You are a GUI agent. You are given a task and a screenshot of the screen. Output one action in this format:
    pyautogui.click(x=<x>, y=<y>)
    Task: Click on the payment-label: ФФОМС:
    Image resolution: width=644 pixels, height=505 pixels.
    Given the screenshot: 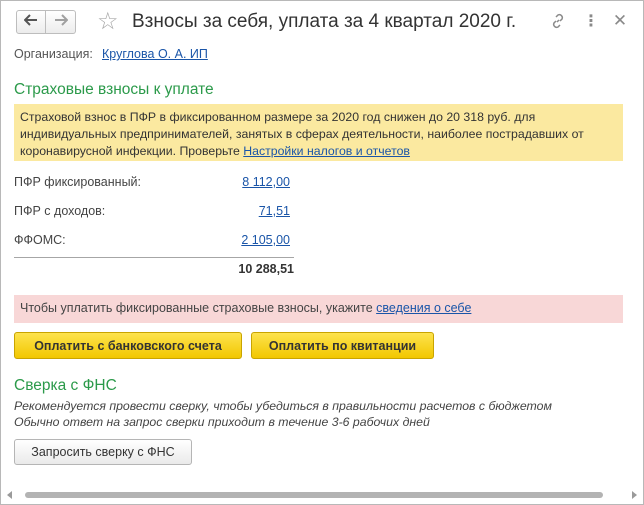 What is the action you would take?
    pyautogui.click(x=40, y=240)
    